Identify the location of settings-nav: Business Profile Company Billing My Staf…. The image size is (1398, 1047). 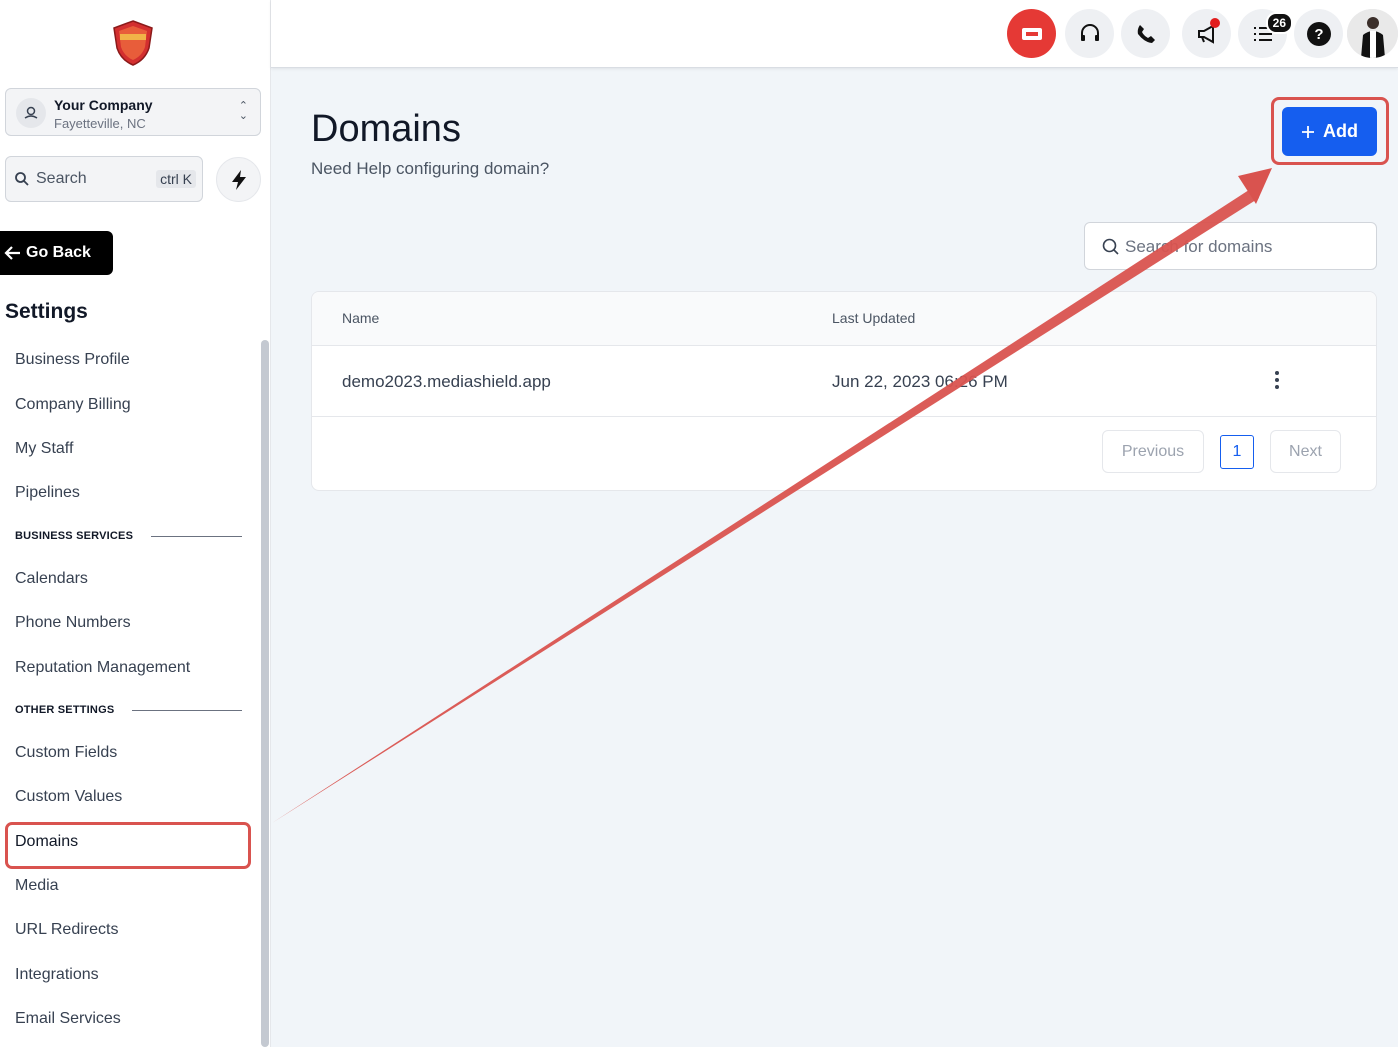
(130, 689).